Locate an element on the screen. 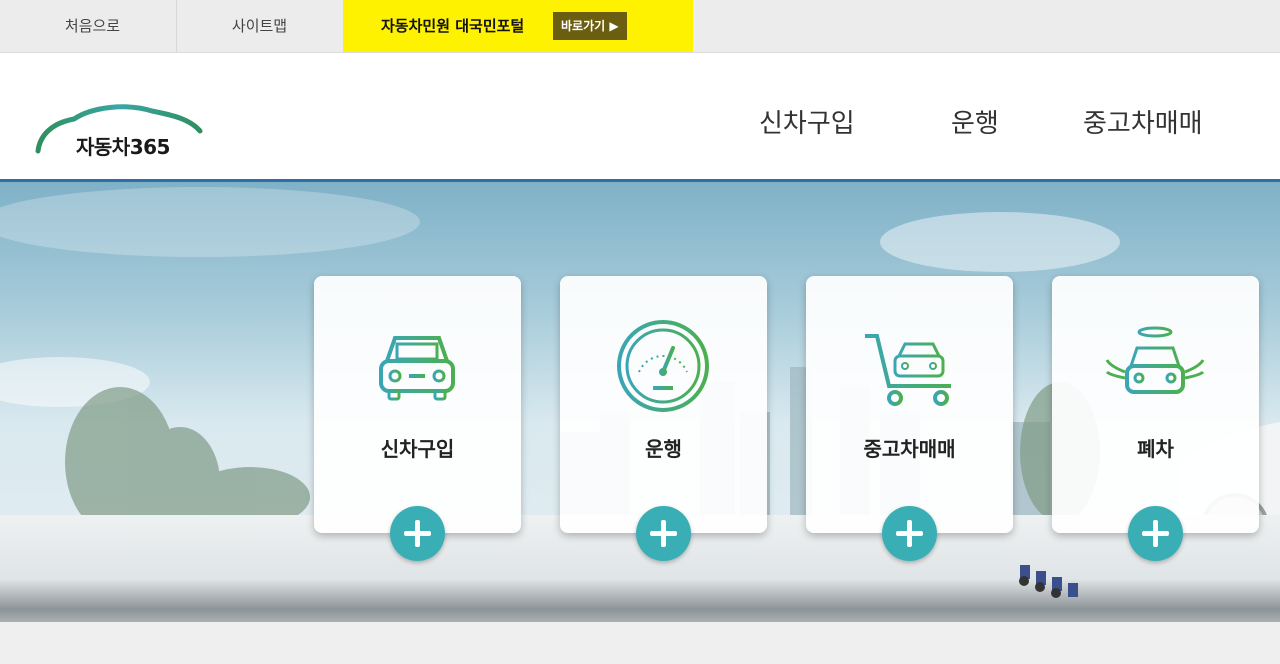  nav-new-car: 신차구입 is located at coordinates (807, 121).